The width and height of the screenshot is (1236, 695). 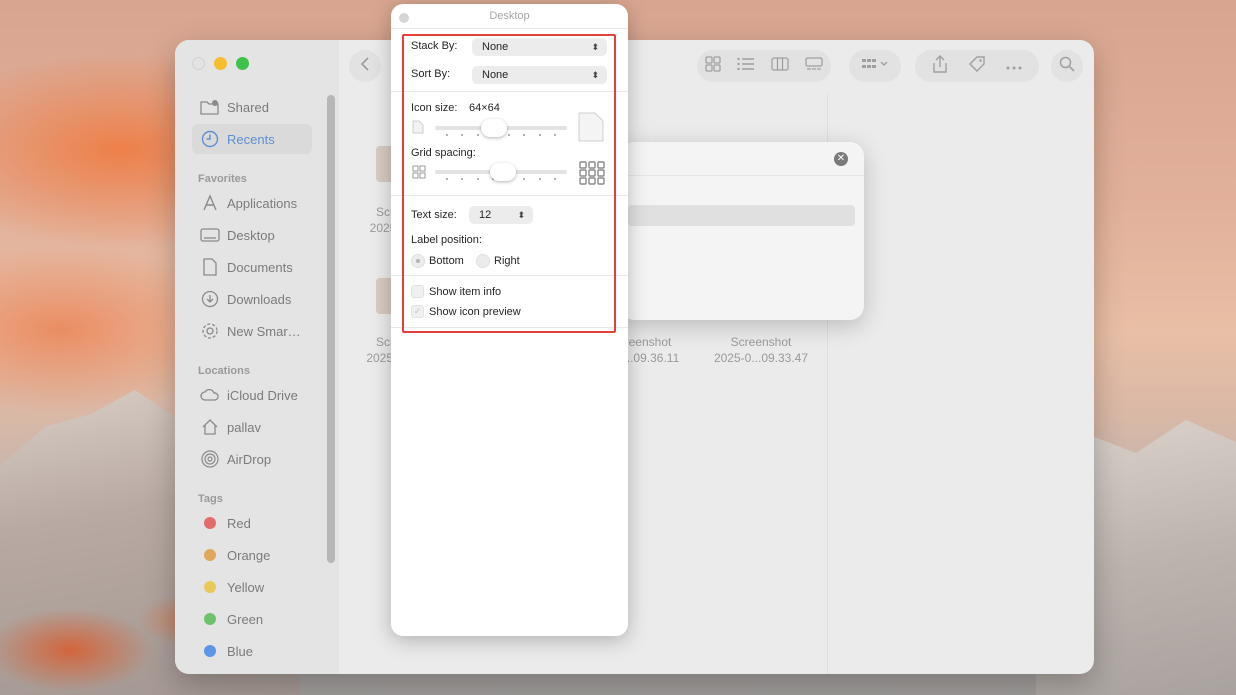 I want to click on sidebar-item-label: Yellow, so click(x=246, y=587).